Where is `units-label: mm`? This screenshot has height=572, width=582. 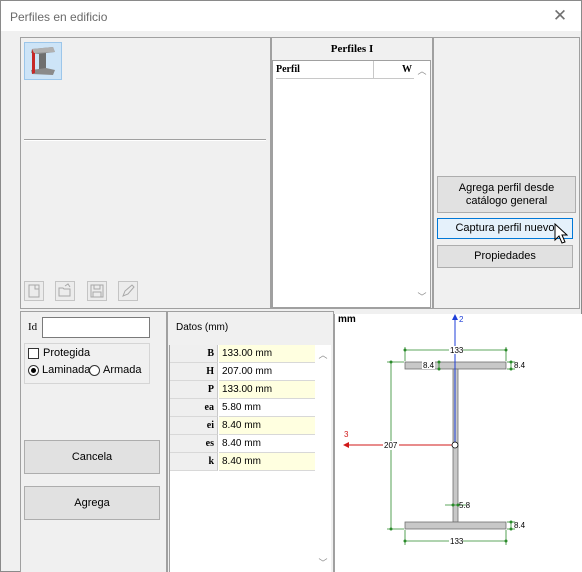
units-label: mm is located at coordinates (347, 319).